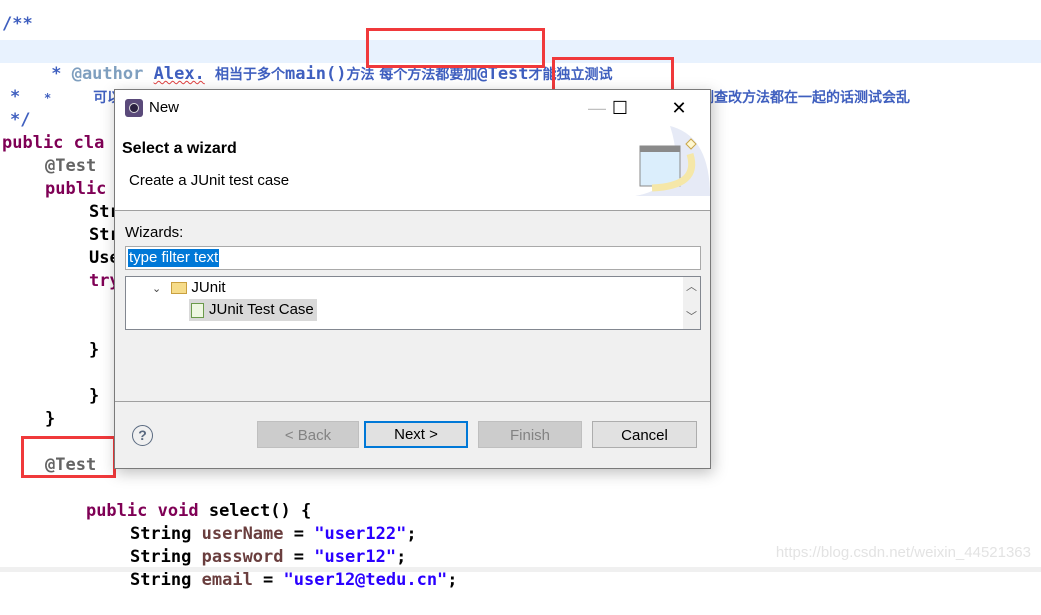  What do you see at coordinates (179, 148) in the screenshot?
I see `header-title: Select a wizard` at bounding box center [179, 148].